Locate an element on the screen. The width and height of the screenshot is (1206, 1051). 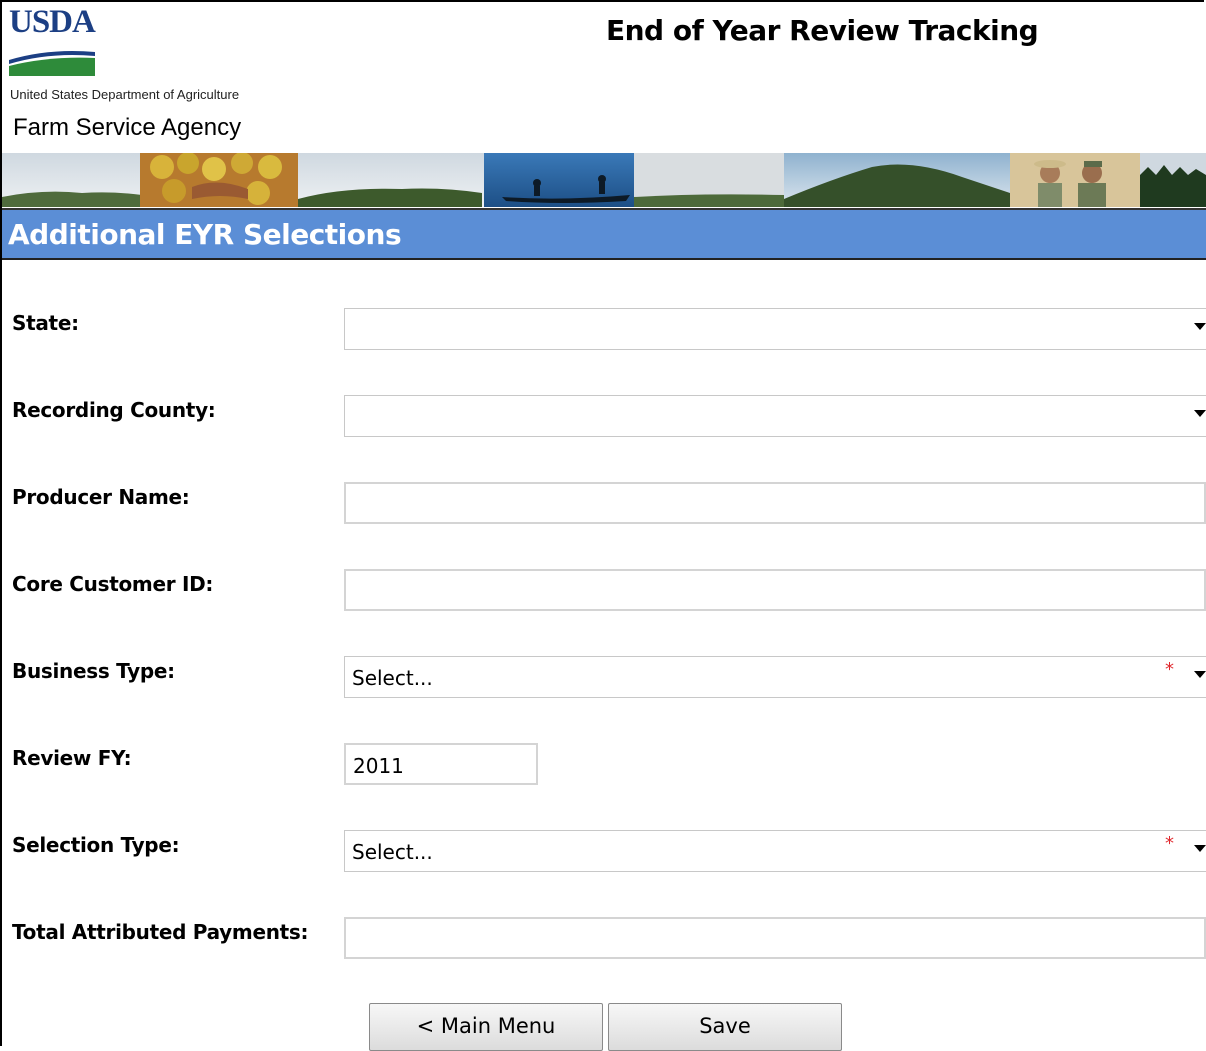
usda-logo-text: USDA is located at coordinates (52, 22).